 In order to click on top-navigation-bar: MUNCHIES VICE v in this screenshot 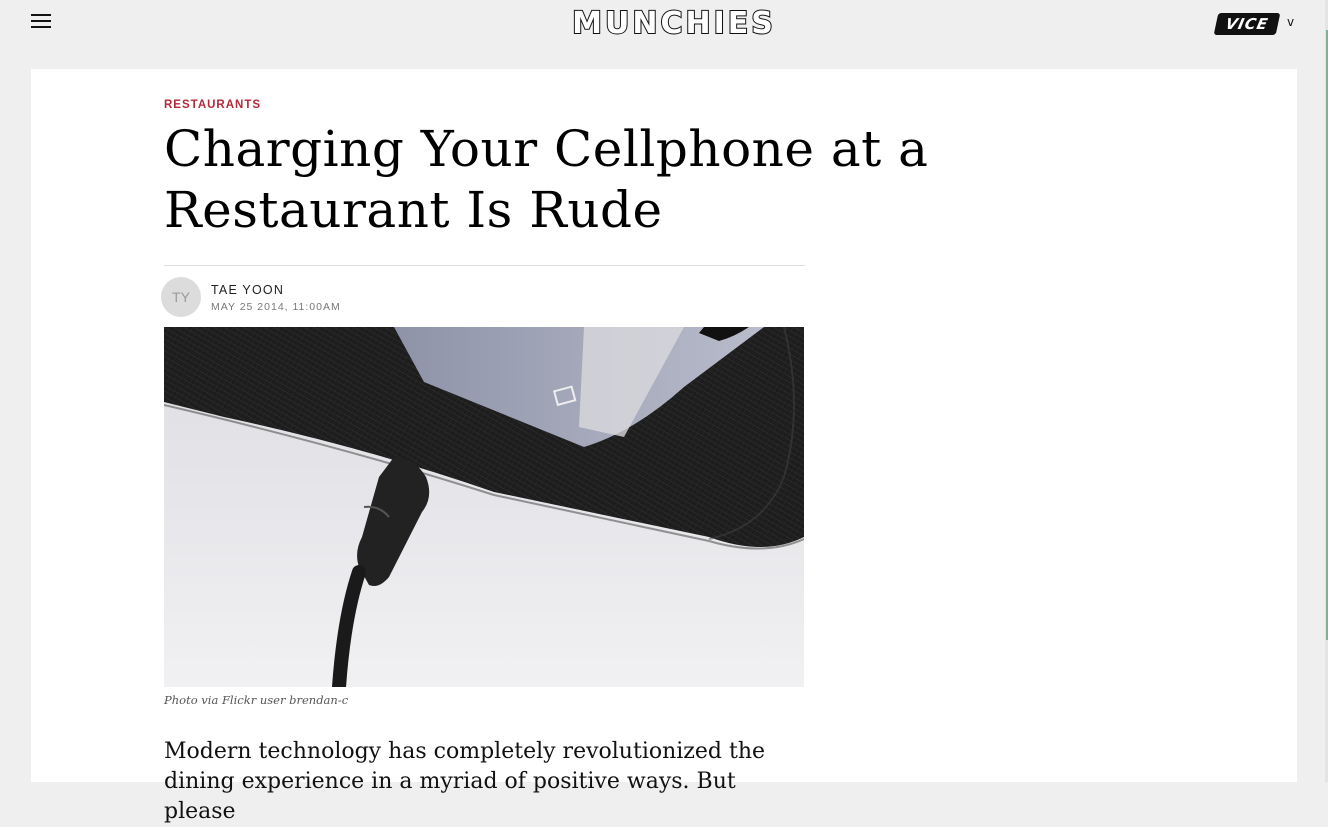, I will do `click(664, 34)`.